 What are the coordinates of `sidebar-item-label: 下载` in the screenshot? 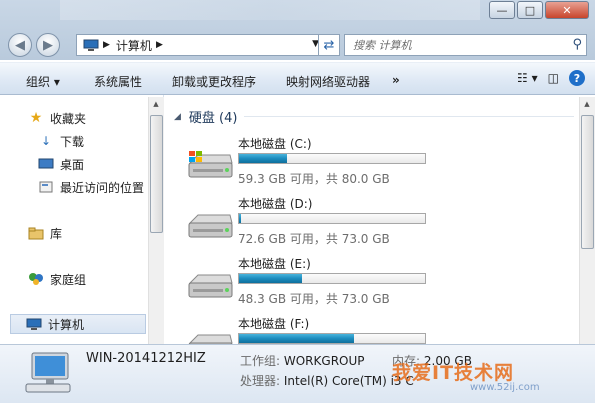 It's located at (72, 141).